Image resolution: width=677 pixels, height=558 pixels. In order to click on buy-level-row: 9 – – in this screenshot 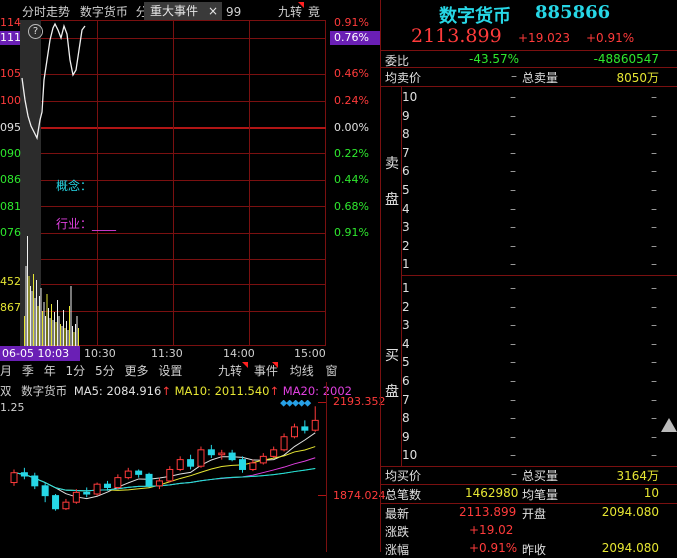, I will do `click(529, 439)`.